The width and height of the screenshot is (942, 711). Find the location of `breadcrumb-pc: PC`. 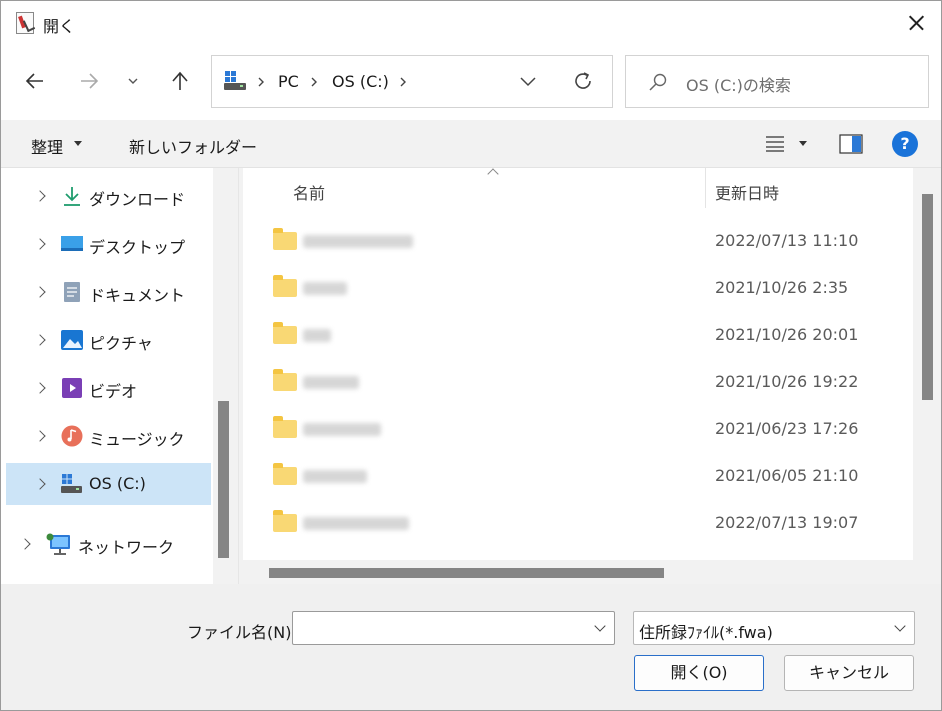

breadcrumb-pc: PC is located at coordinates (288, 81).